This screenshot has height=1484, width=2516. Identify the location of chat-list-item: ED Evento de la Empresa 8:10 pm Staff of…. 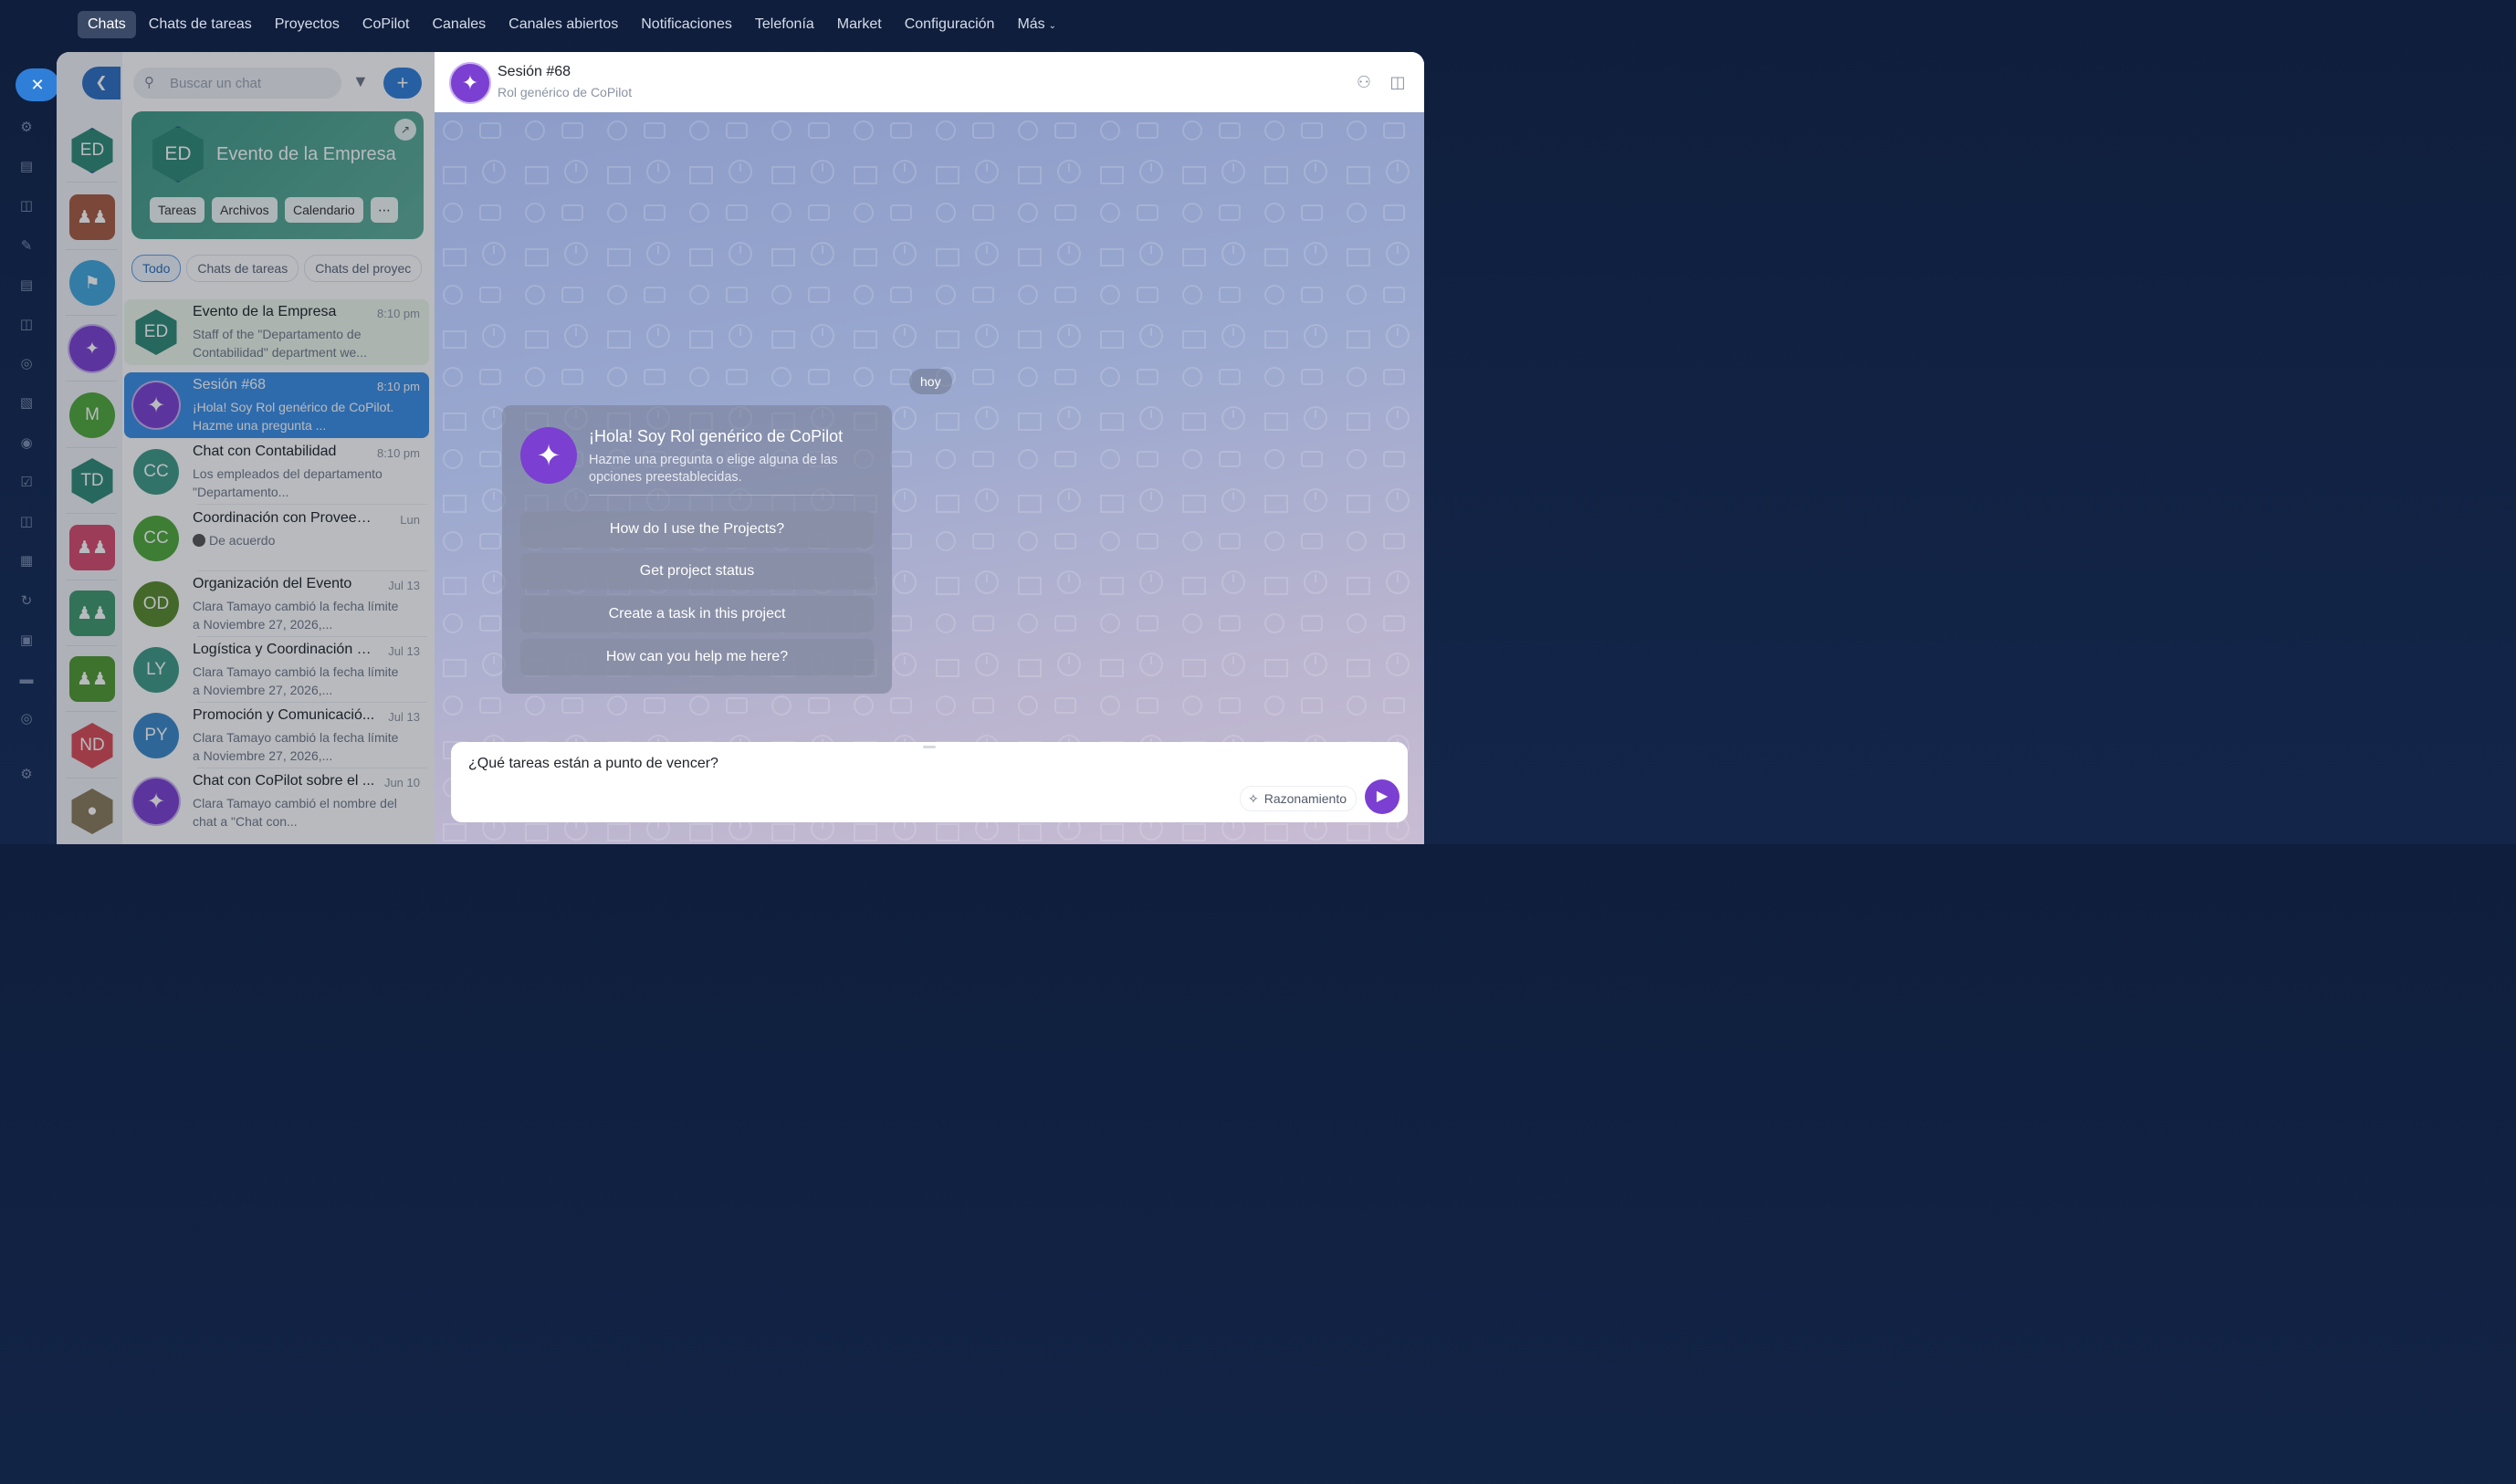
(276, 332).